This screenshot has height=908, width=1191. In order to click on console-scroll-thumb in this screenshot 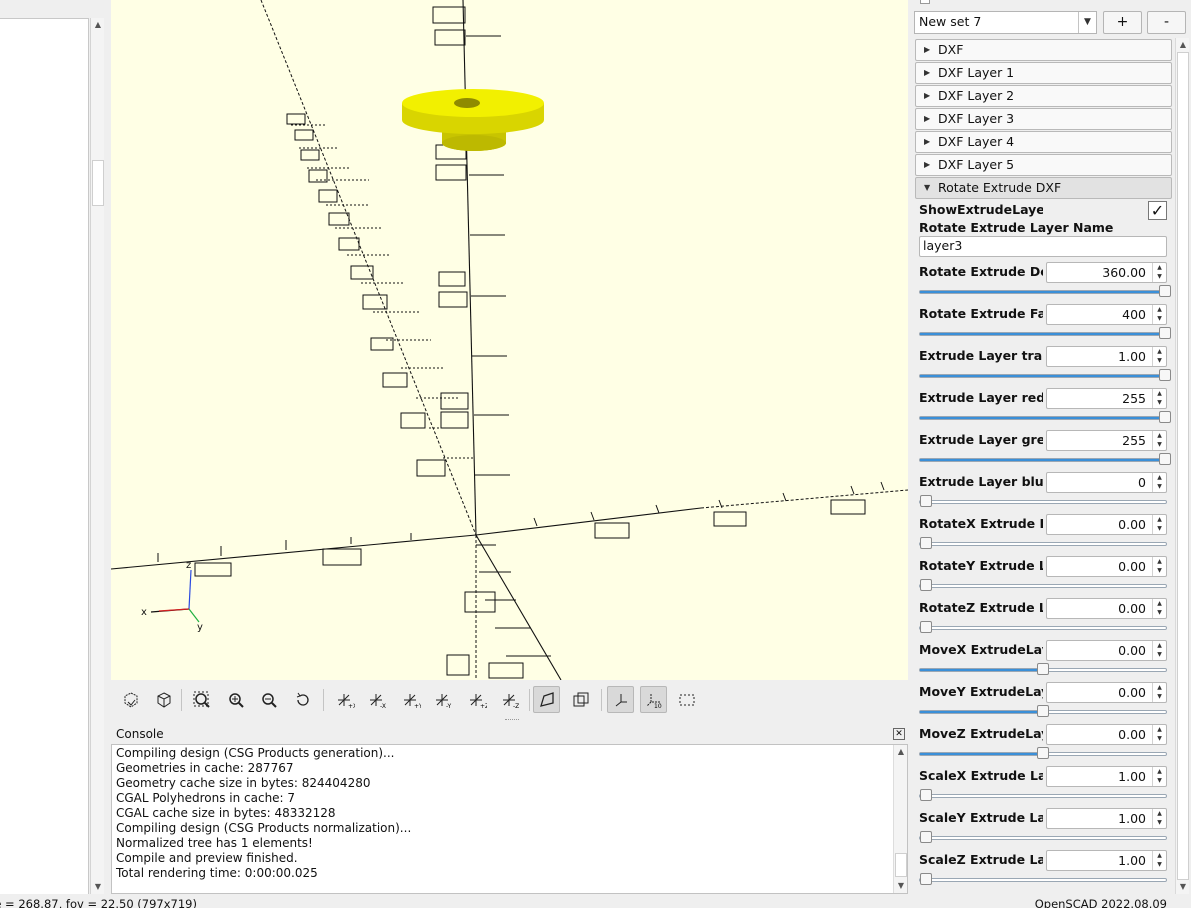, I will do `click(901, 865)`.